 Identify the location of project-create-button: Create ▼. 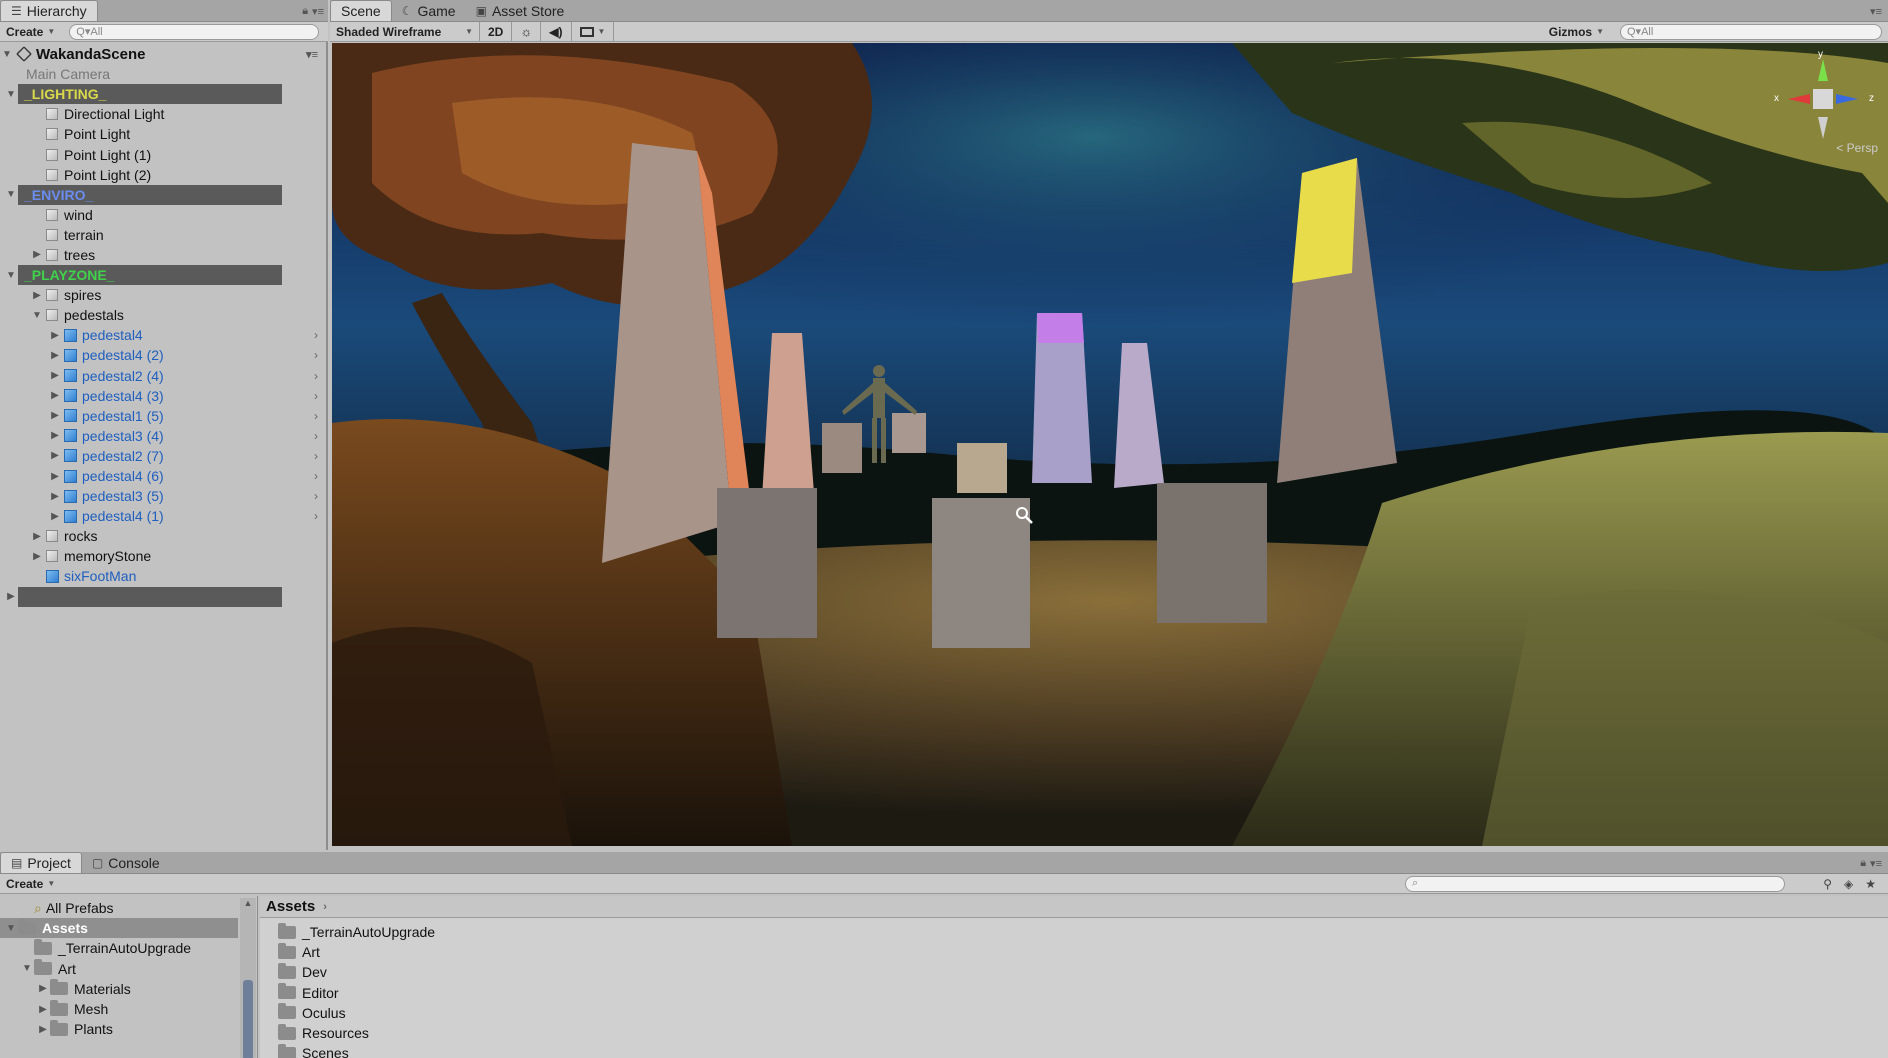
(30, 884).